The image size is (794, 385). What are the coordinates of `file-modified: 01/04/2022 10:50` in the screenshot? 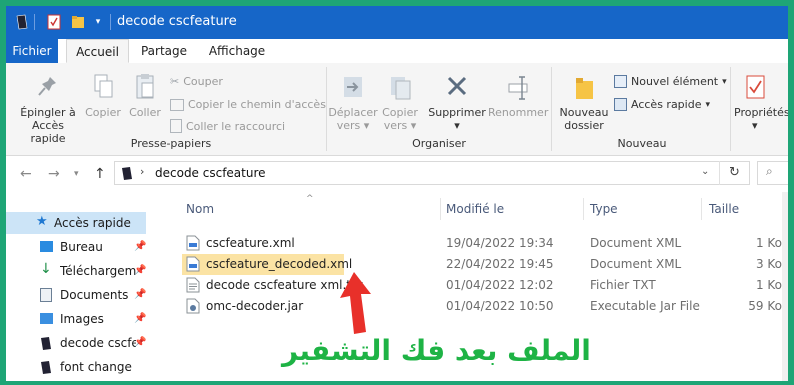 It's located at (500, 306).